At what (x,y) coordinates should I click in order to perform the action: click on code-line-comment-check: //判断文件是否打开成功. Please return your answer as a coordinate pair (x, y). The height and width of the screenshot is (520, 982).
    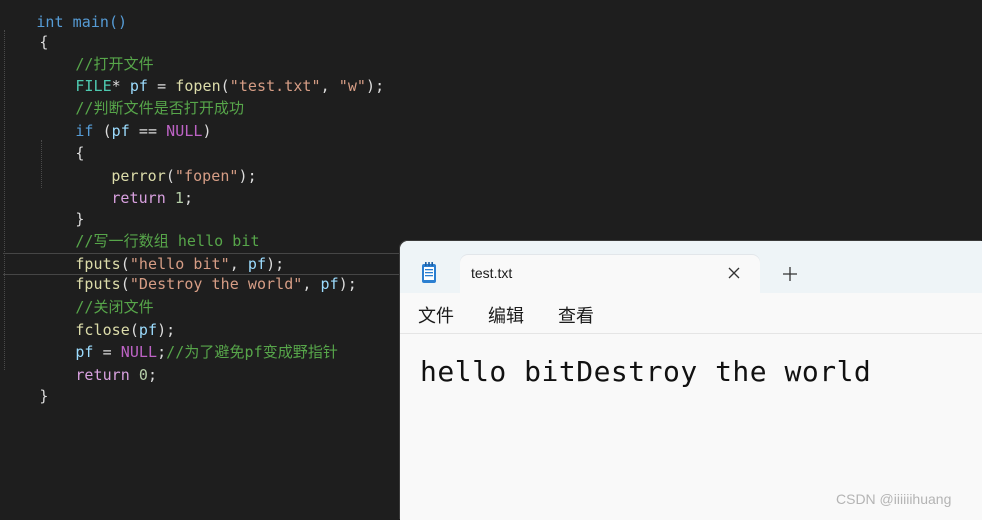
    Looking at the image, I should click on (141, 96).